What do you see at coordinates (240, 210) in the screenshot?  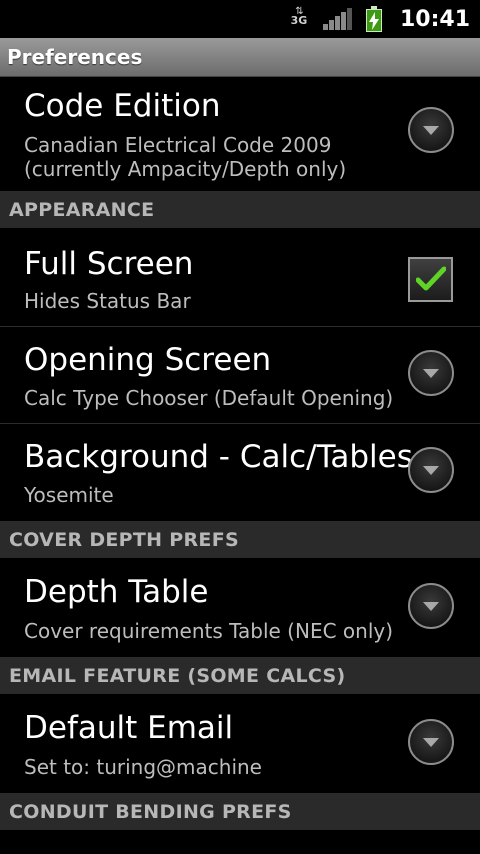 I see `category-appearance: APPEARANCE` at bounding box center [240, 210].